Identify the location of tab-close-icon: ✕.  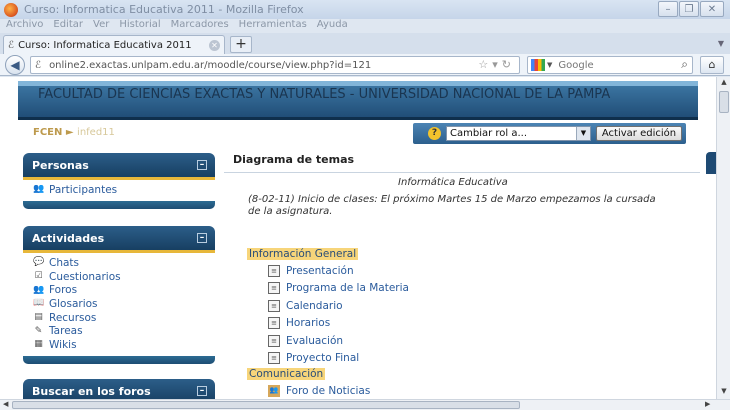
(214, 45).